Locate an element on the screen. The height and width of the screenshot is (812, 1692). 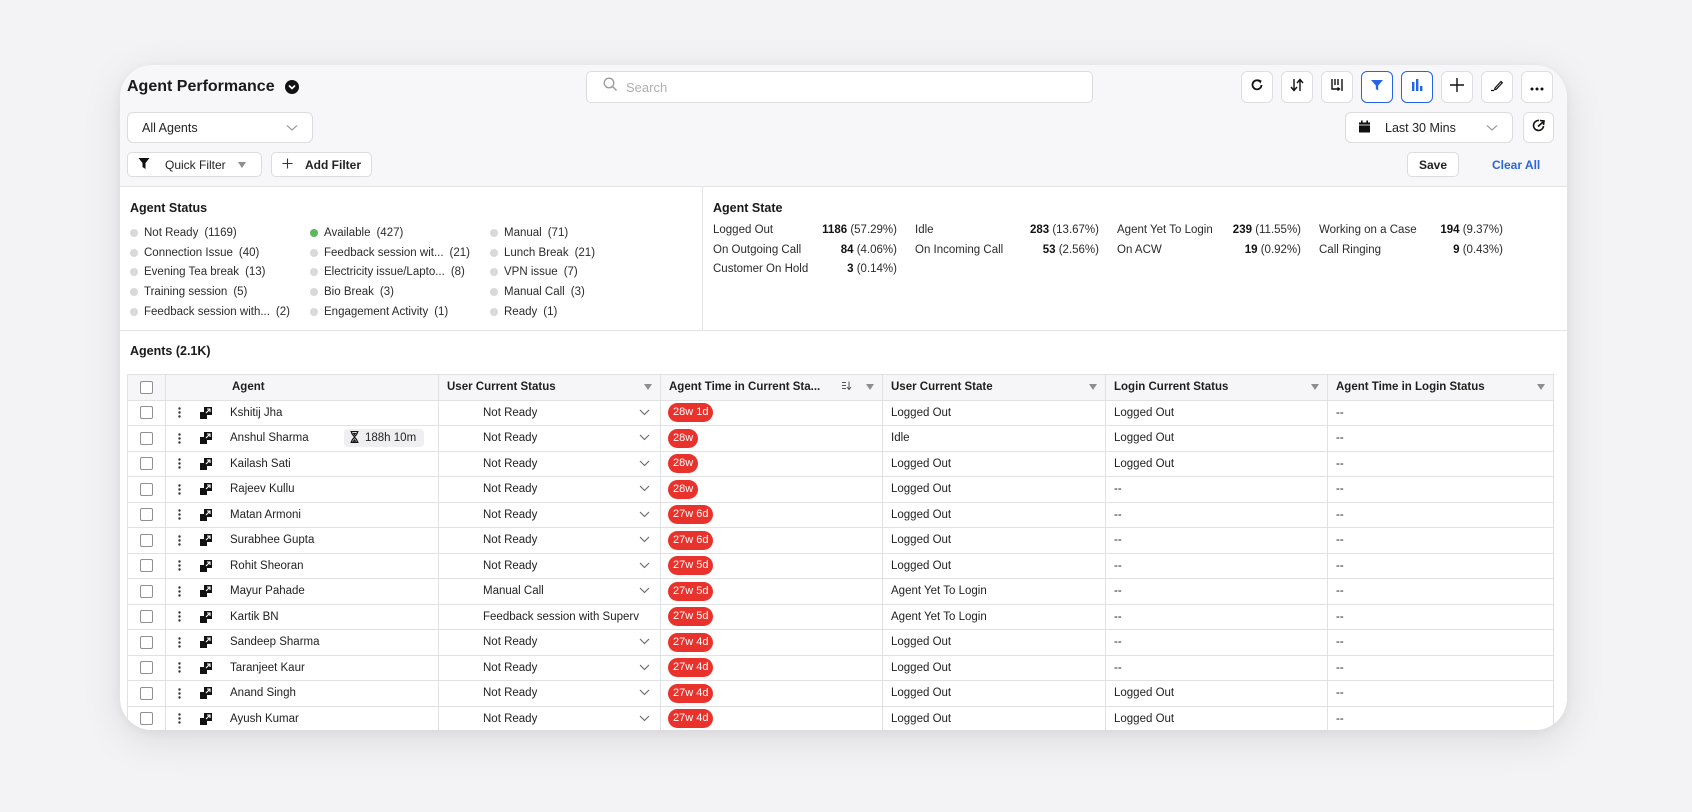
column-header-user-current-status: User Current Status is located at coordinates (549, 387).